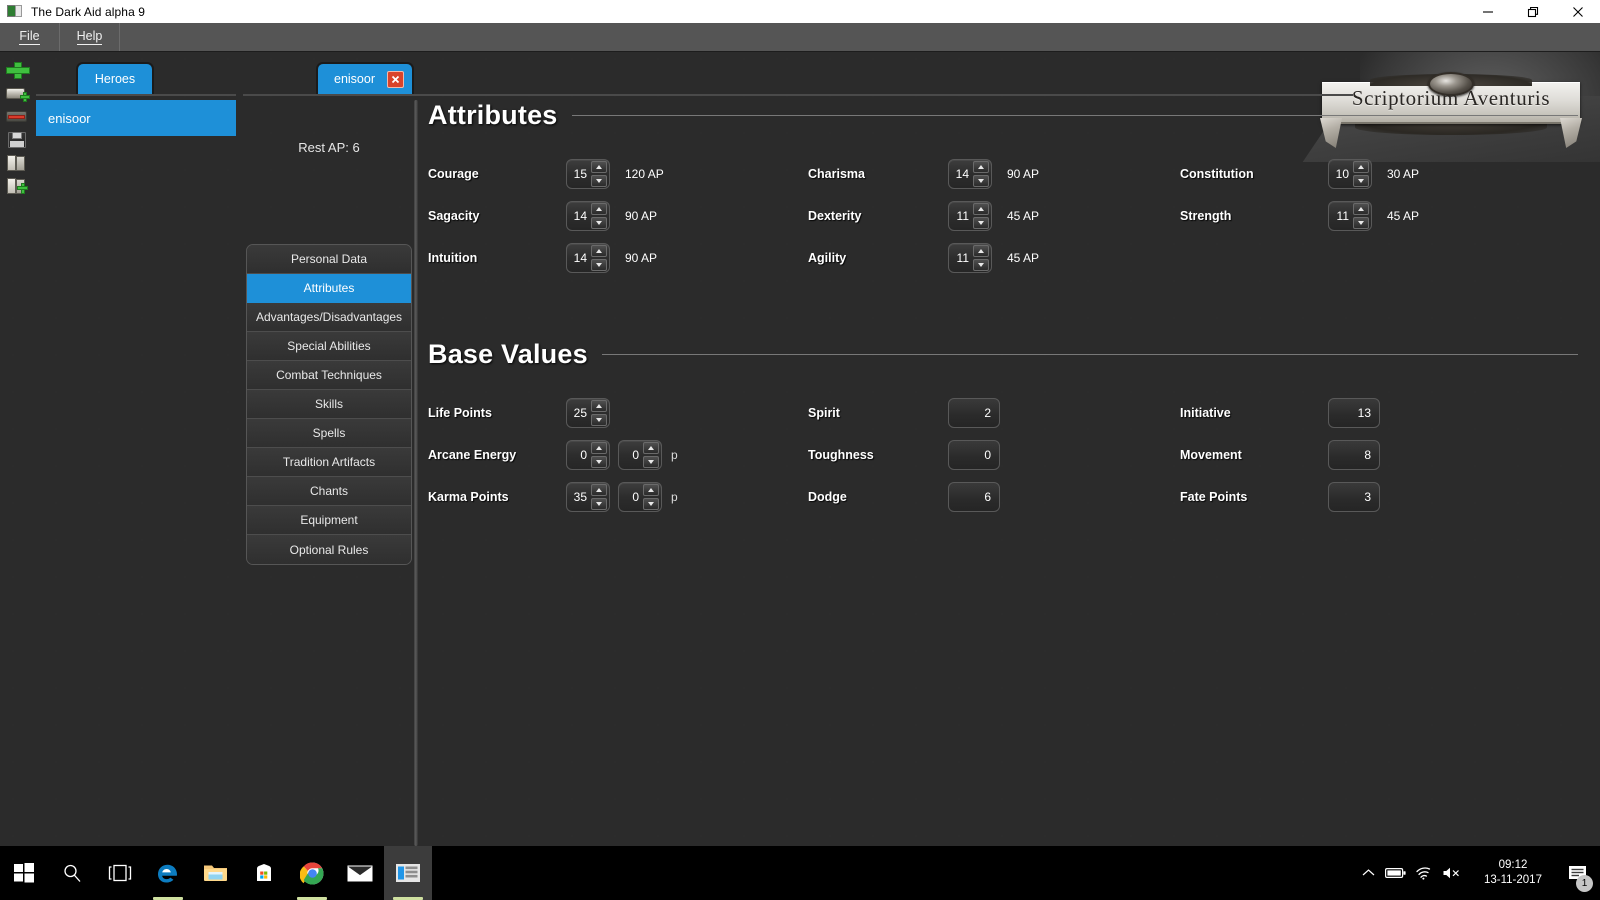 The image size is (1600, 900). What do you see at coordinates (30, 37) in the screenshot?
I see `menu-file: File` at bounding box center [30, 37].